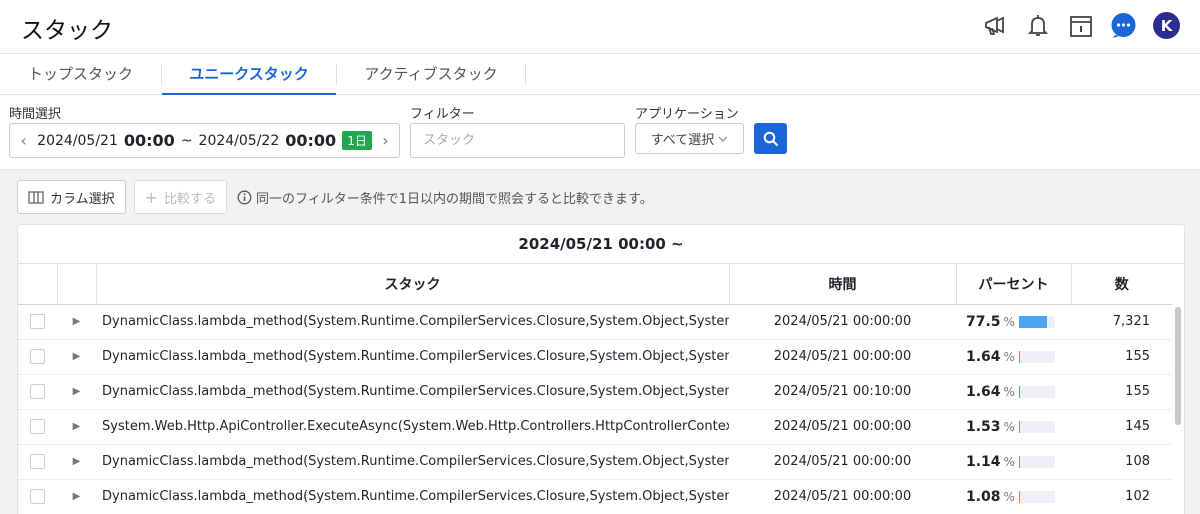 The height and width of the screenshot is (514, 1200). Describe the element at coordinates (413, 284) in the screenshot. I see `header-stack: スタック` at that location.